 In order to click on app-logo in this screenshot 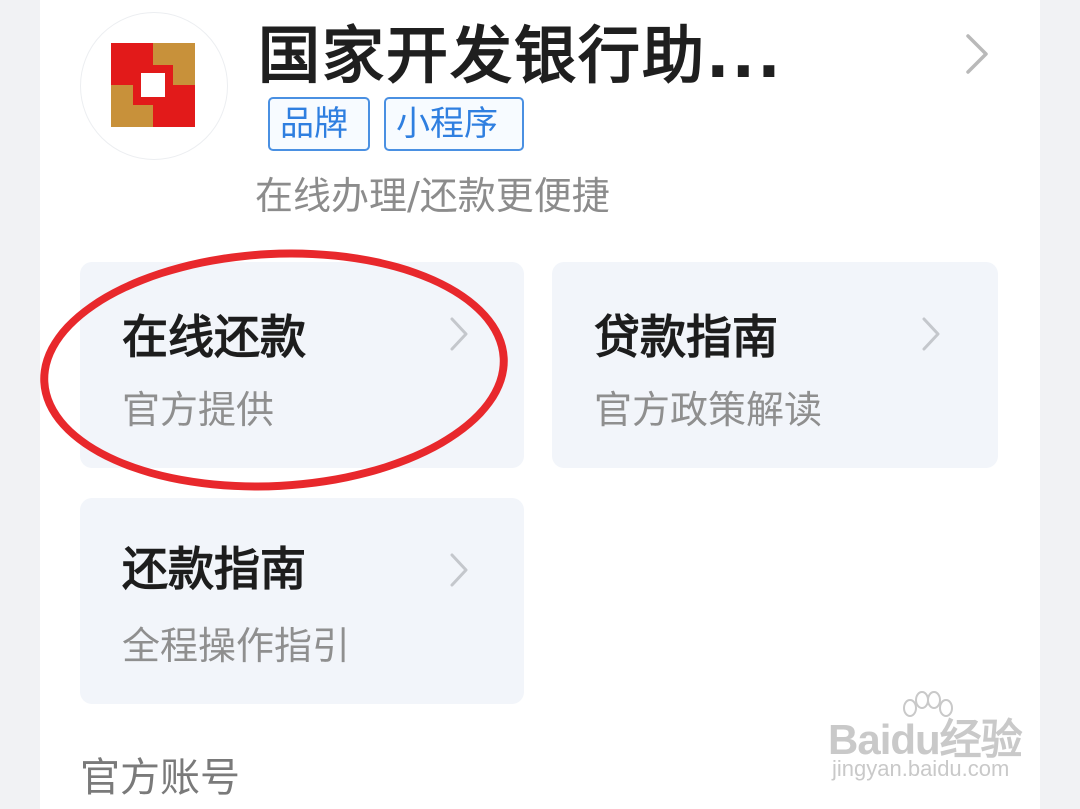, I will do `click(154, 86)`.